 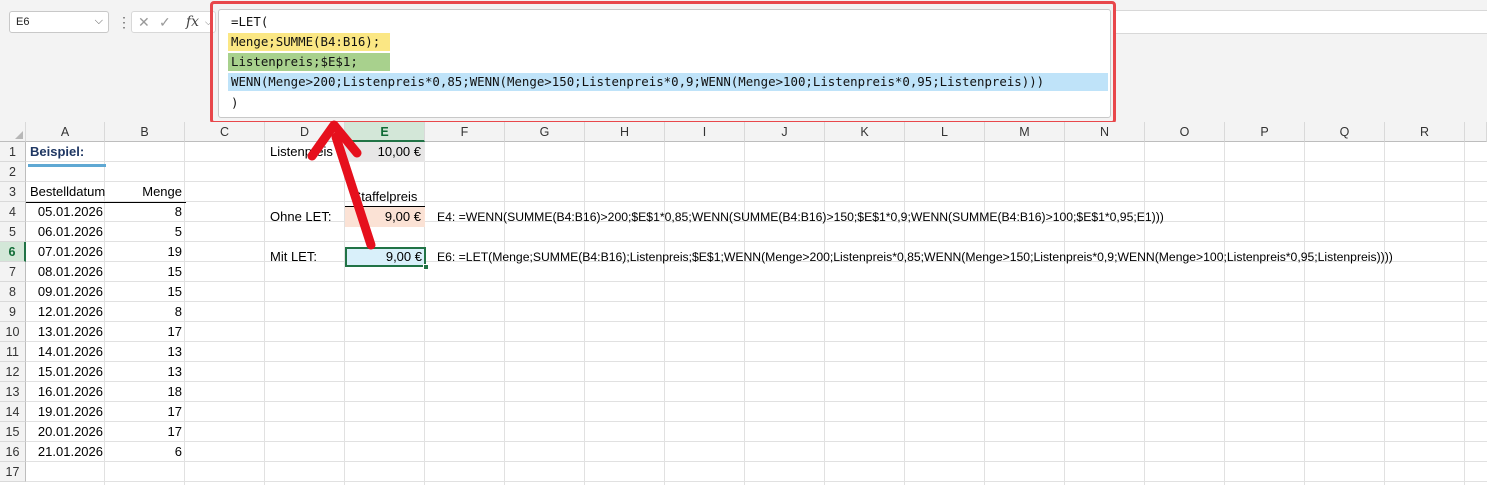 I want to click on name-box: E6 ⌵, so click(x=59, y=22).